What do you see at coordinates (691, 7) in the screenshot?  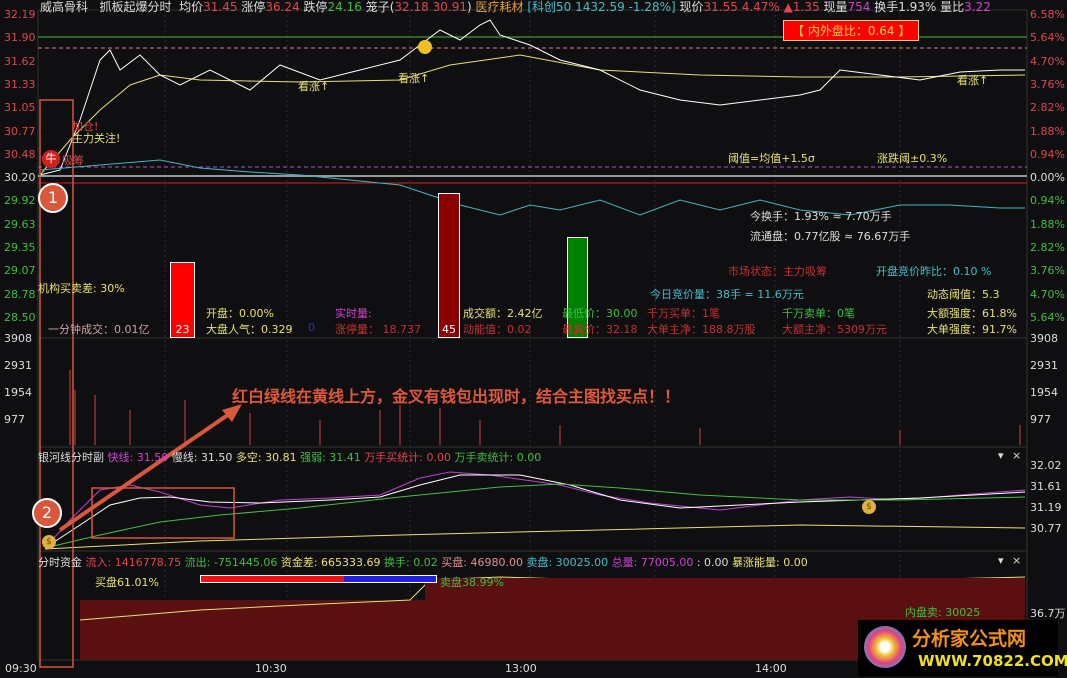 I see `price-label: 现价` at bounding box center [691, 7].